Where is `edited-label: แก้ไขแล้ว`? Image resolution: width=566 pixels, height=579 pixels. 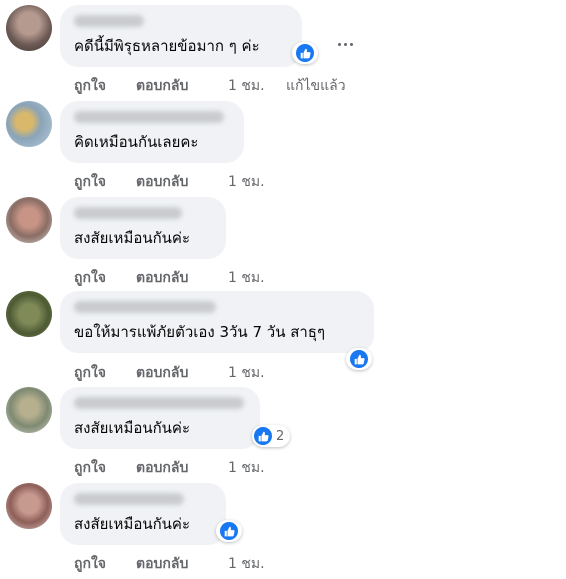 edited-label: แก้ไขแล้ว is located at coordinates (316, 86).